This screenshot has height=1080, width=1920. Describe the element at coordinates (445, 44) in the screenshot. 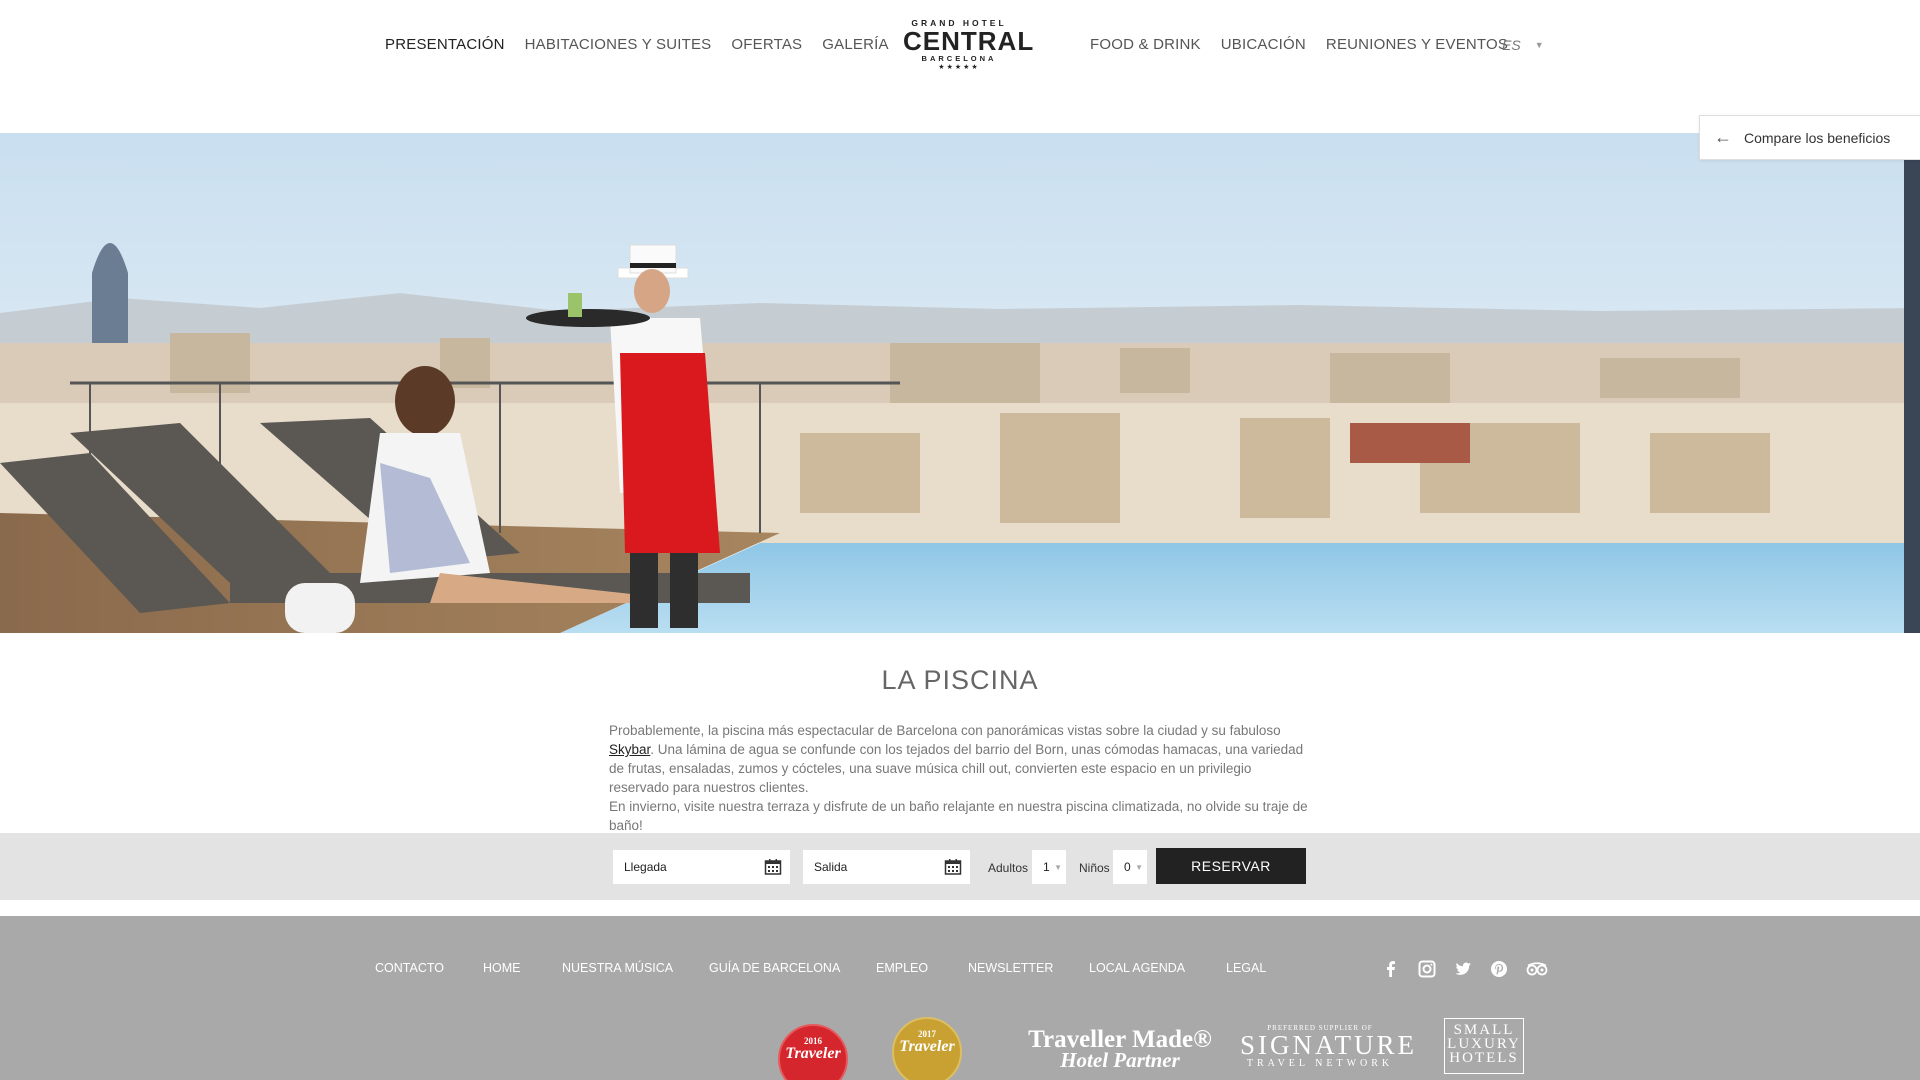

I see `nav-presentacion: PRESENTACIÓN` at that location.